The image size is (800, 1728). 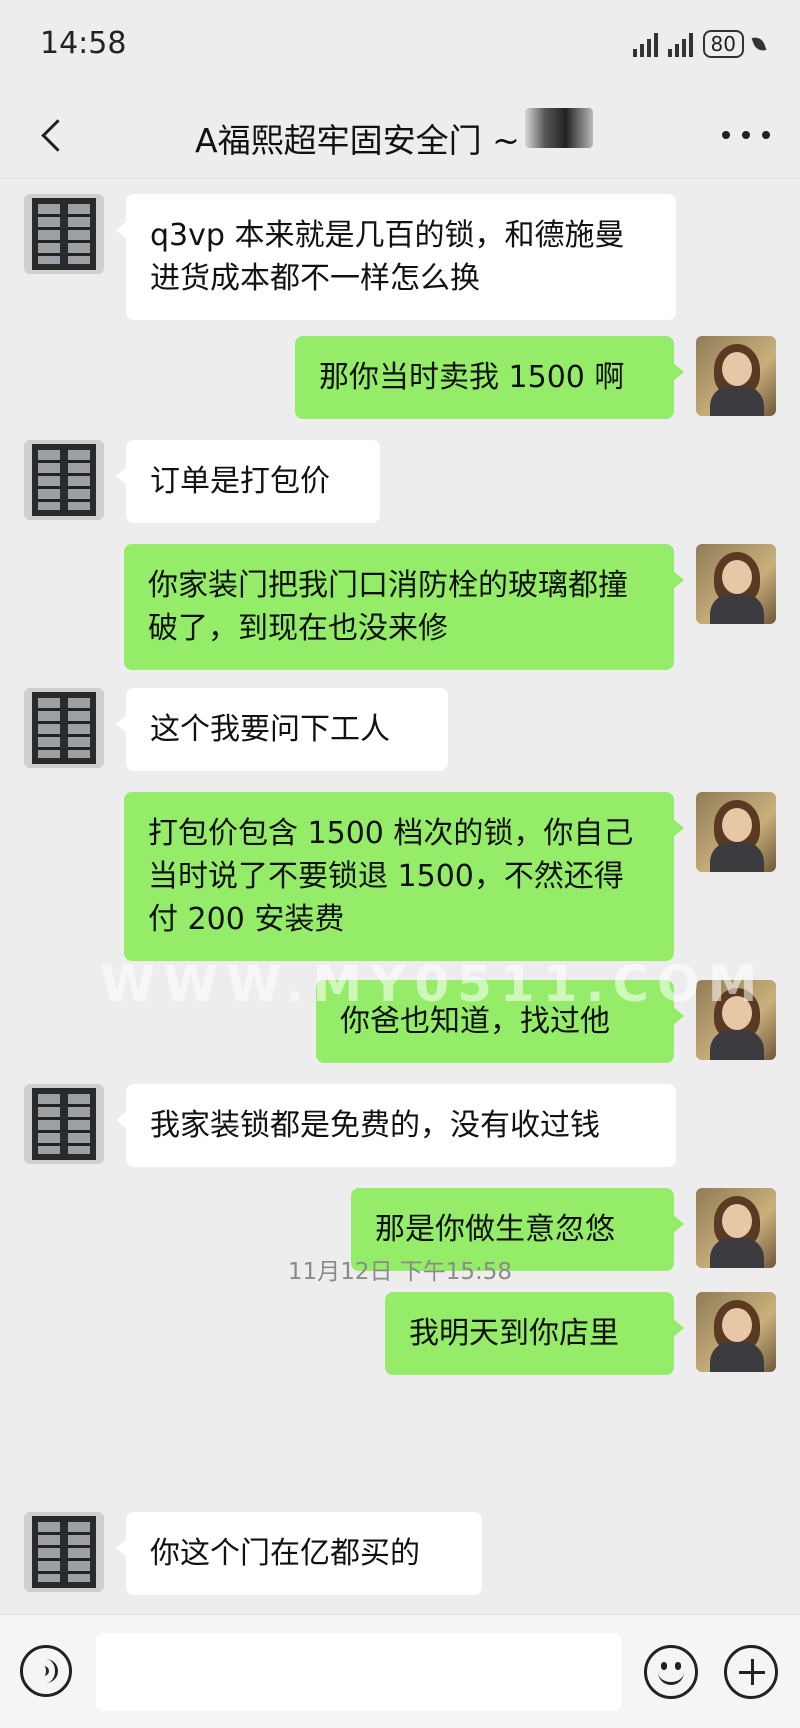 I want to click on battery-icon: 80, so click(x=723, y=44).